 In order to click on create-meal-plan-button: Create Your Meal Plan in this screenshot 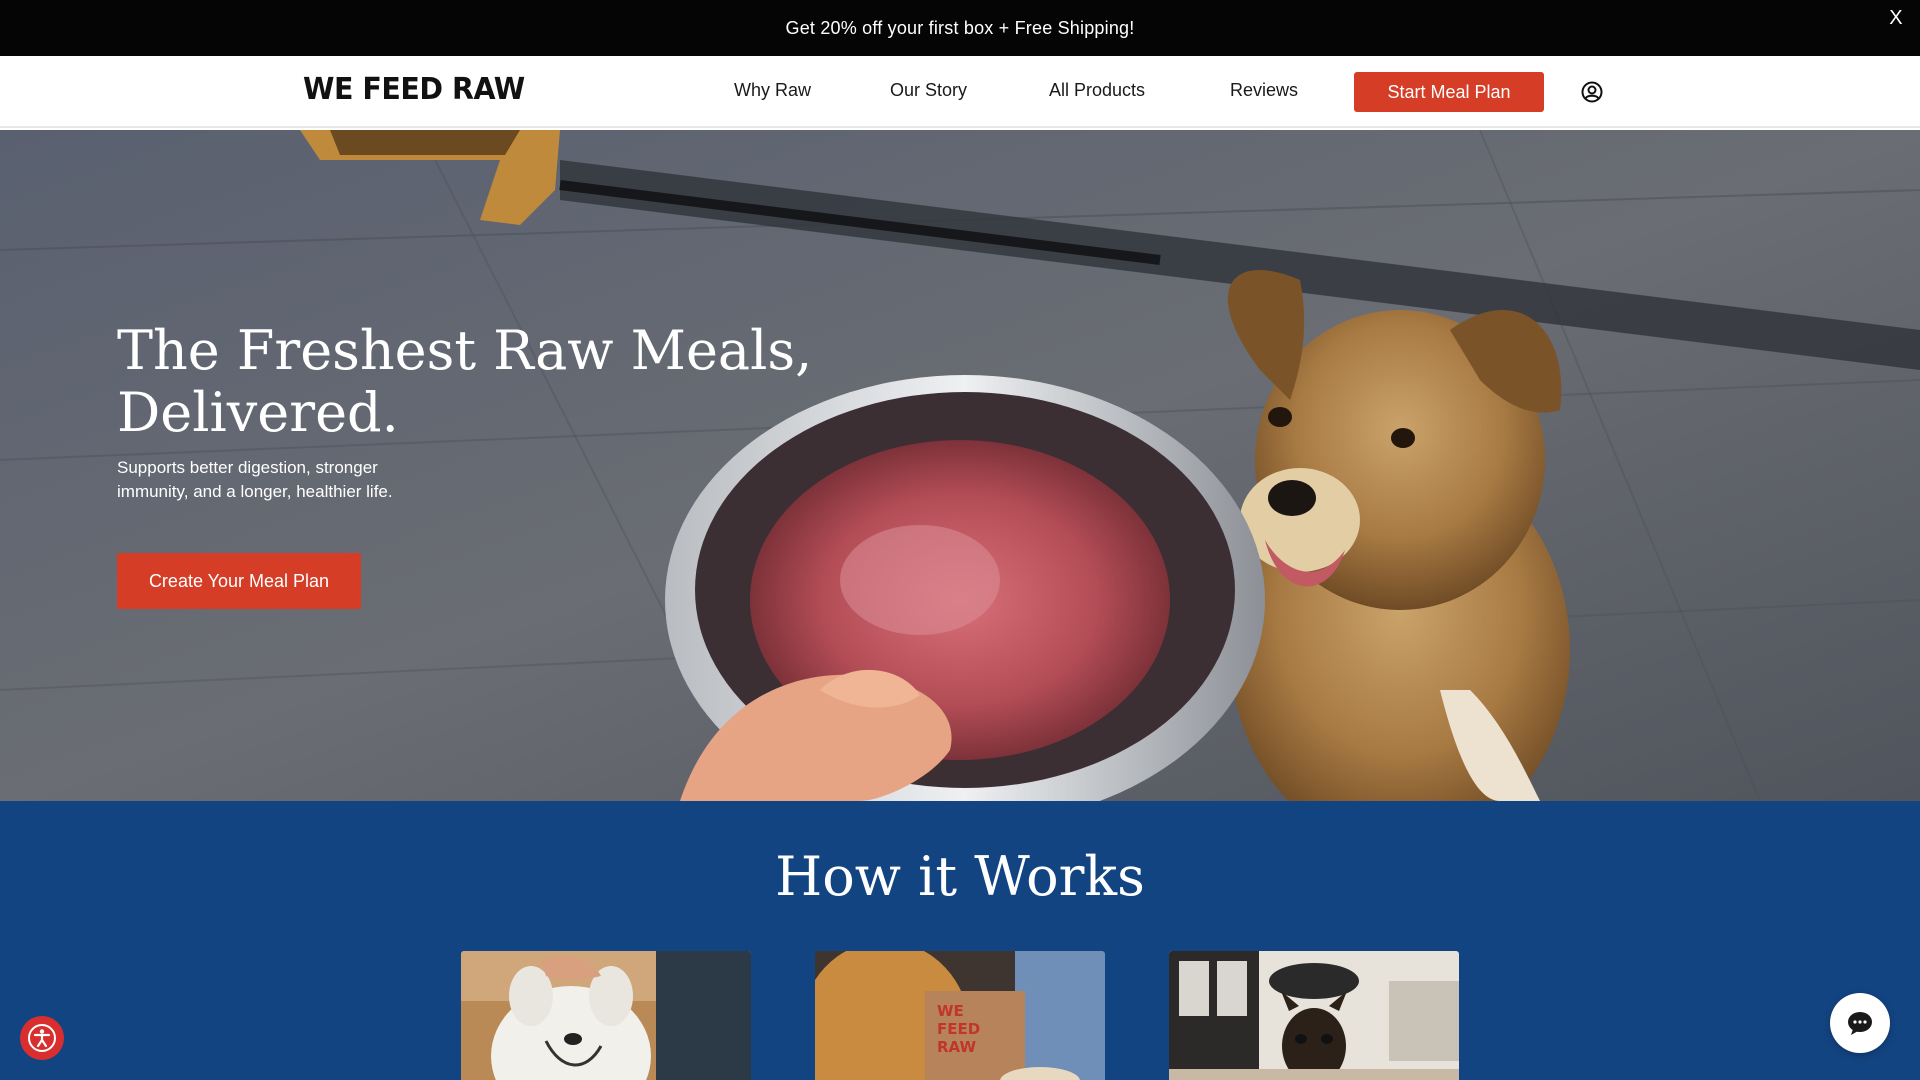, I will do `click(239, 581)`.